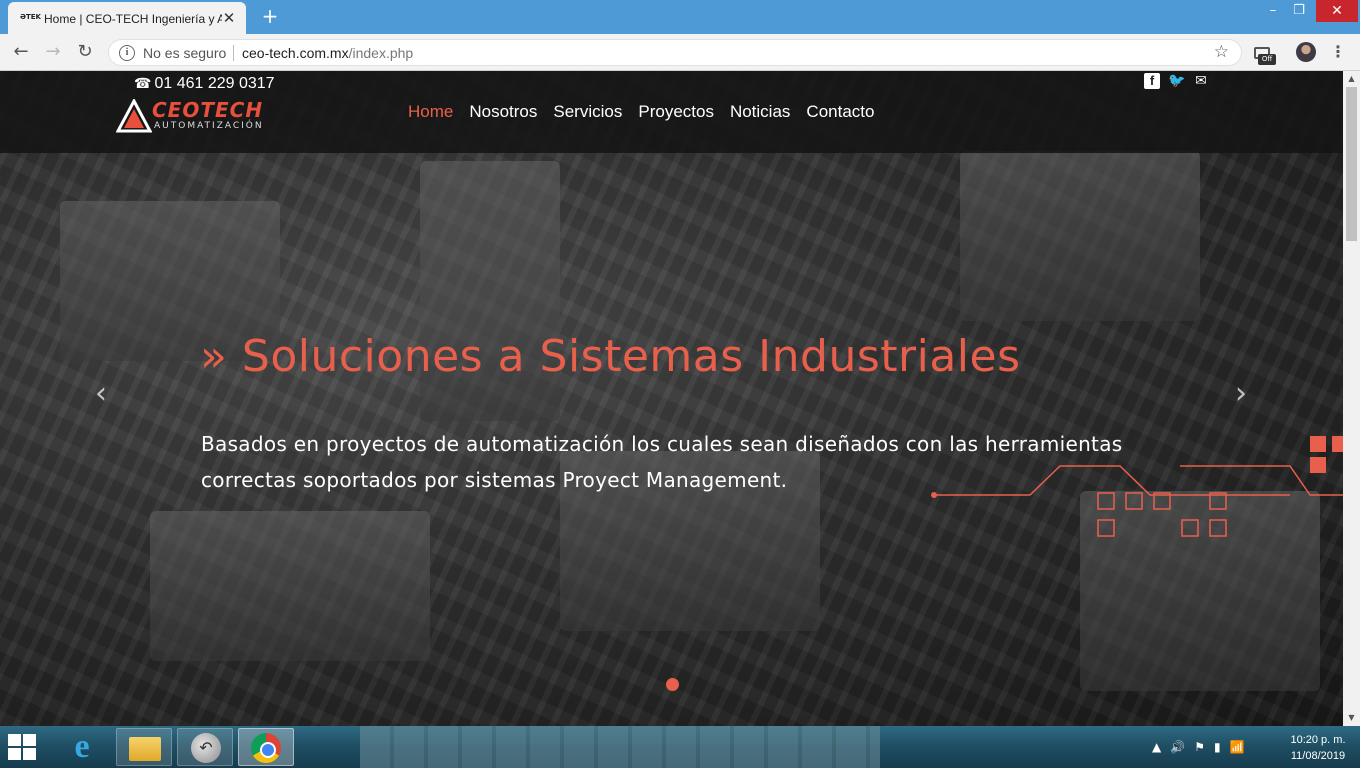 Image resolution: width=1360 pixels, height=768 pixels. I want to click on clock-date: 11/08/2019, so click(1318, 756).